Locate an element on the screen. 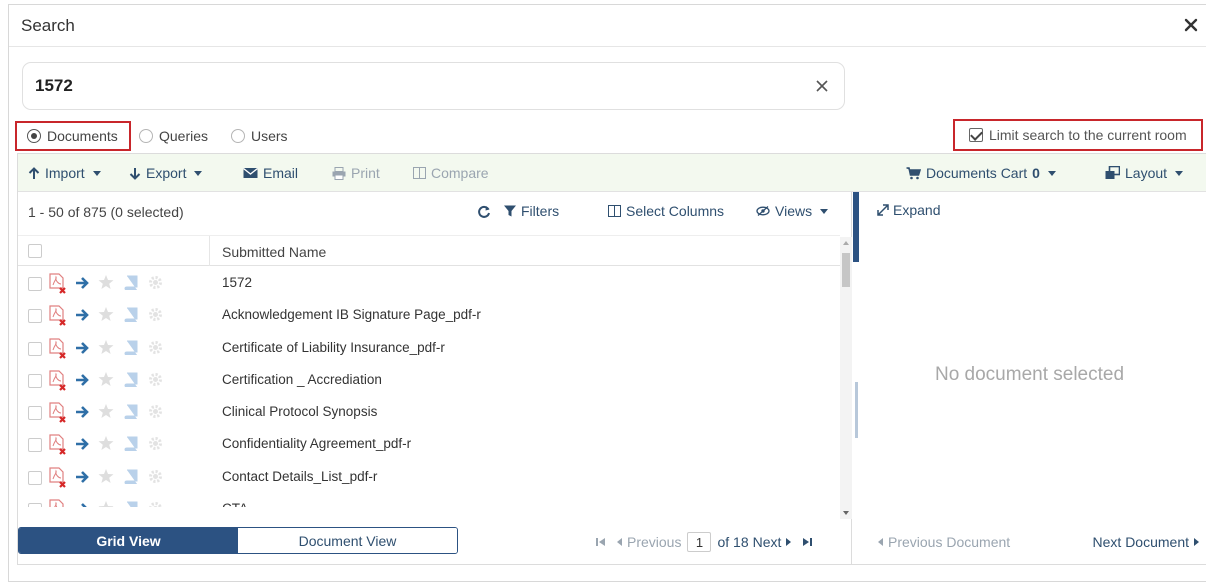 This screenshot has width=1206, height=582. pane-splitter-grip is located at coordinates (856, 410).